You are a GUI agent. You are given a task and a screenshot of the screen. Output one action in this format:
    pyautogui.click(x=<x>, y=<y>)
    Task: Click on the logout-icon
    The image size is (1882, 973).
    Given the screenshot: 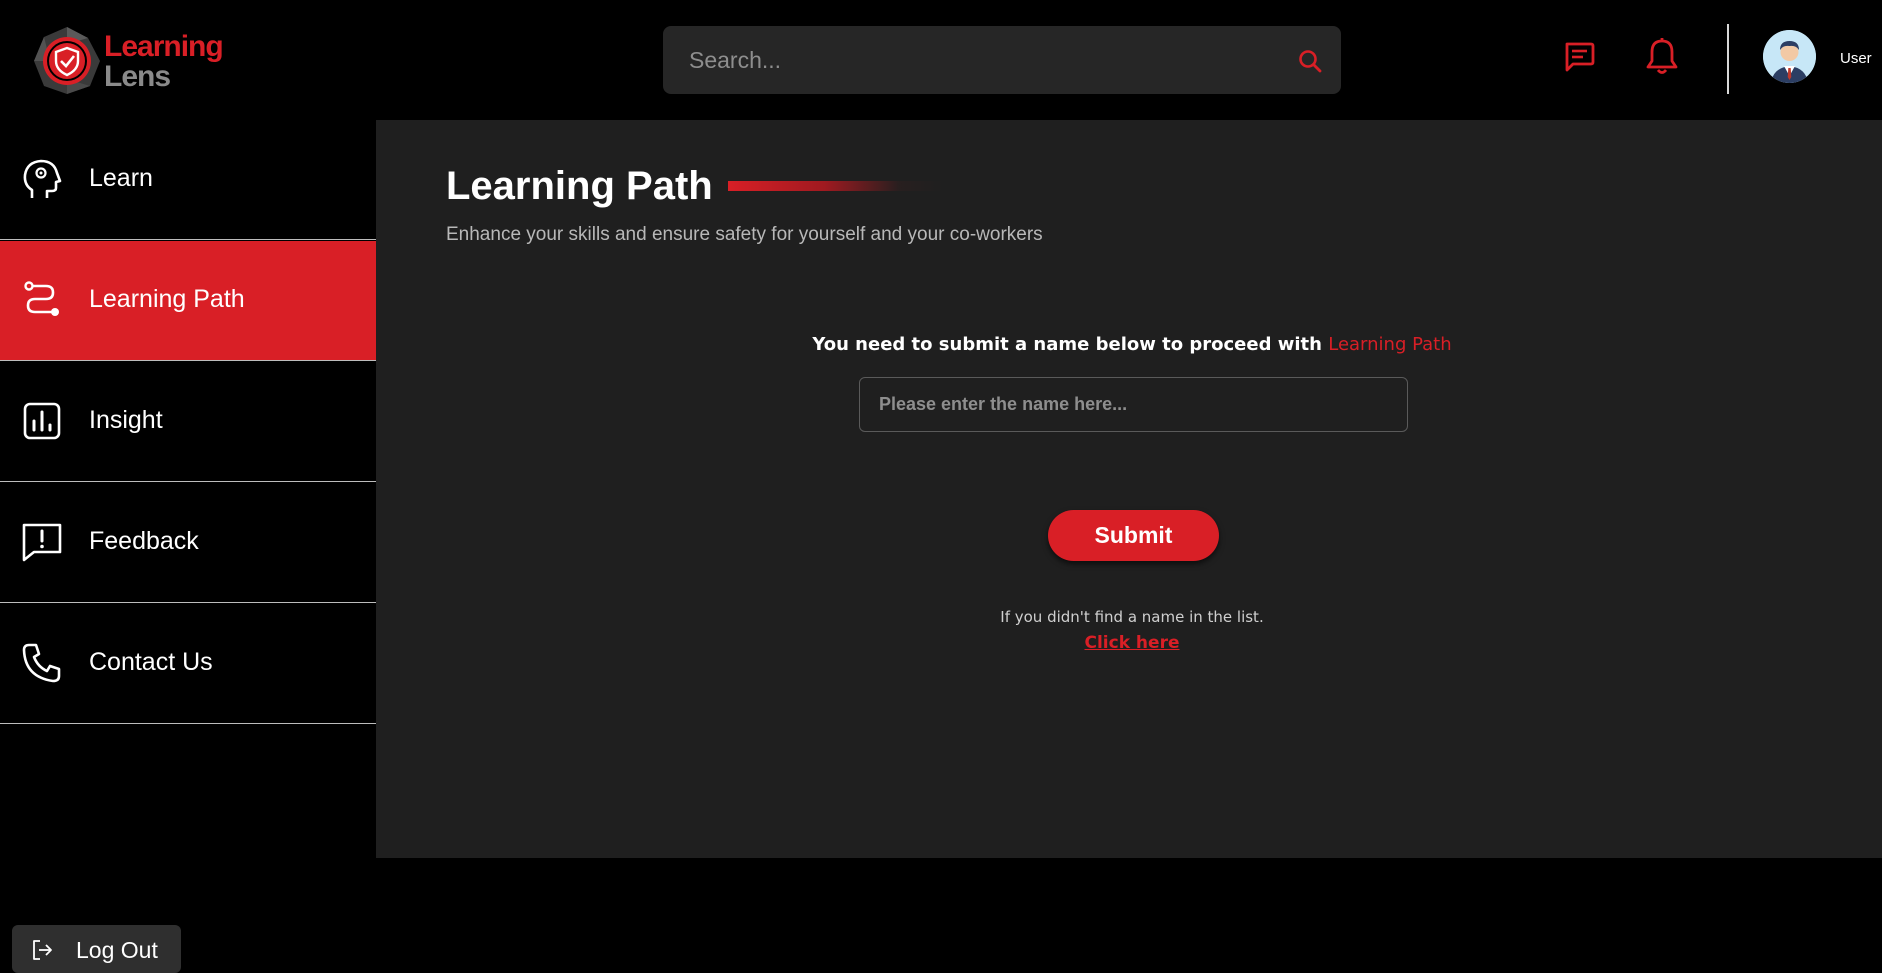 What is the action you would take?
    pyautogui.click(x=42, y=950)
    